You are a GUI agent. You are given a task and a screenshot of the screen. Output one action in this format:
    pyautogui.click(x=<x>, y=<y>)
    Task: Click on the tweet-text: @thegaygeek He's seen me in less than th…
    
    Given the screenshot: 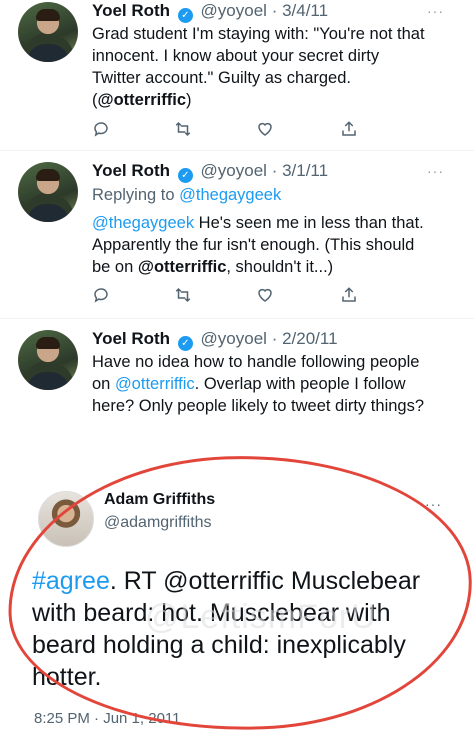 What is the action you would take?
    pyautogui.click(x=258, y=245)
    